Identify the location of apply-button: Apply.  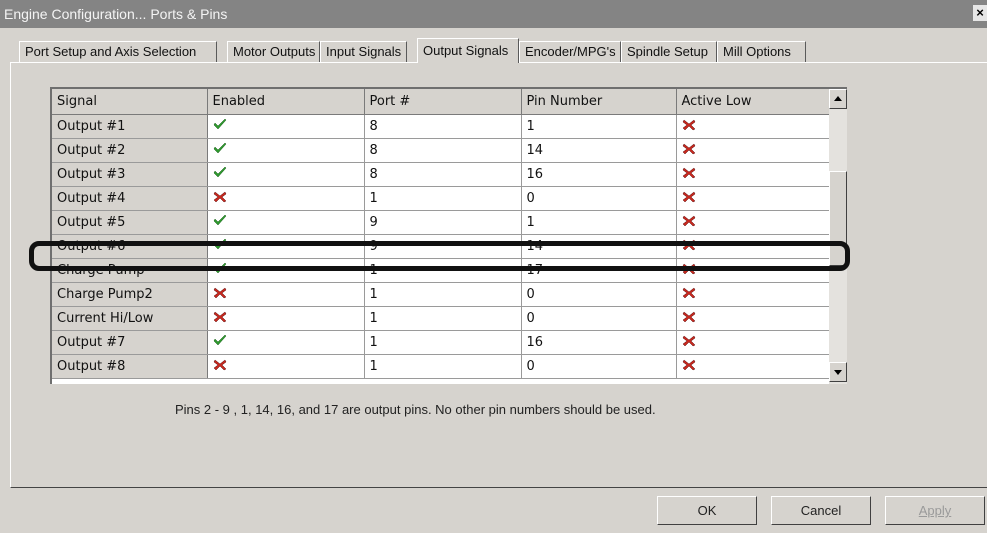
(935, 510).